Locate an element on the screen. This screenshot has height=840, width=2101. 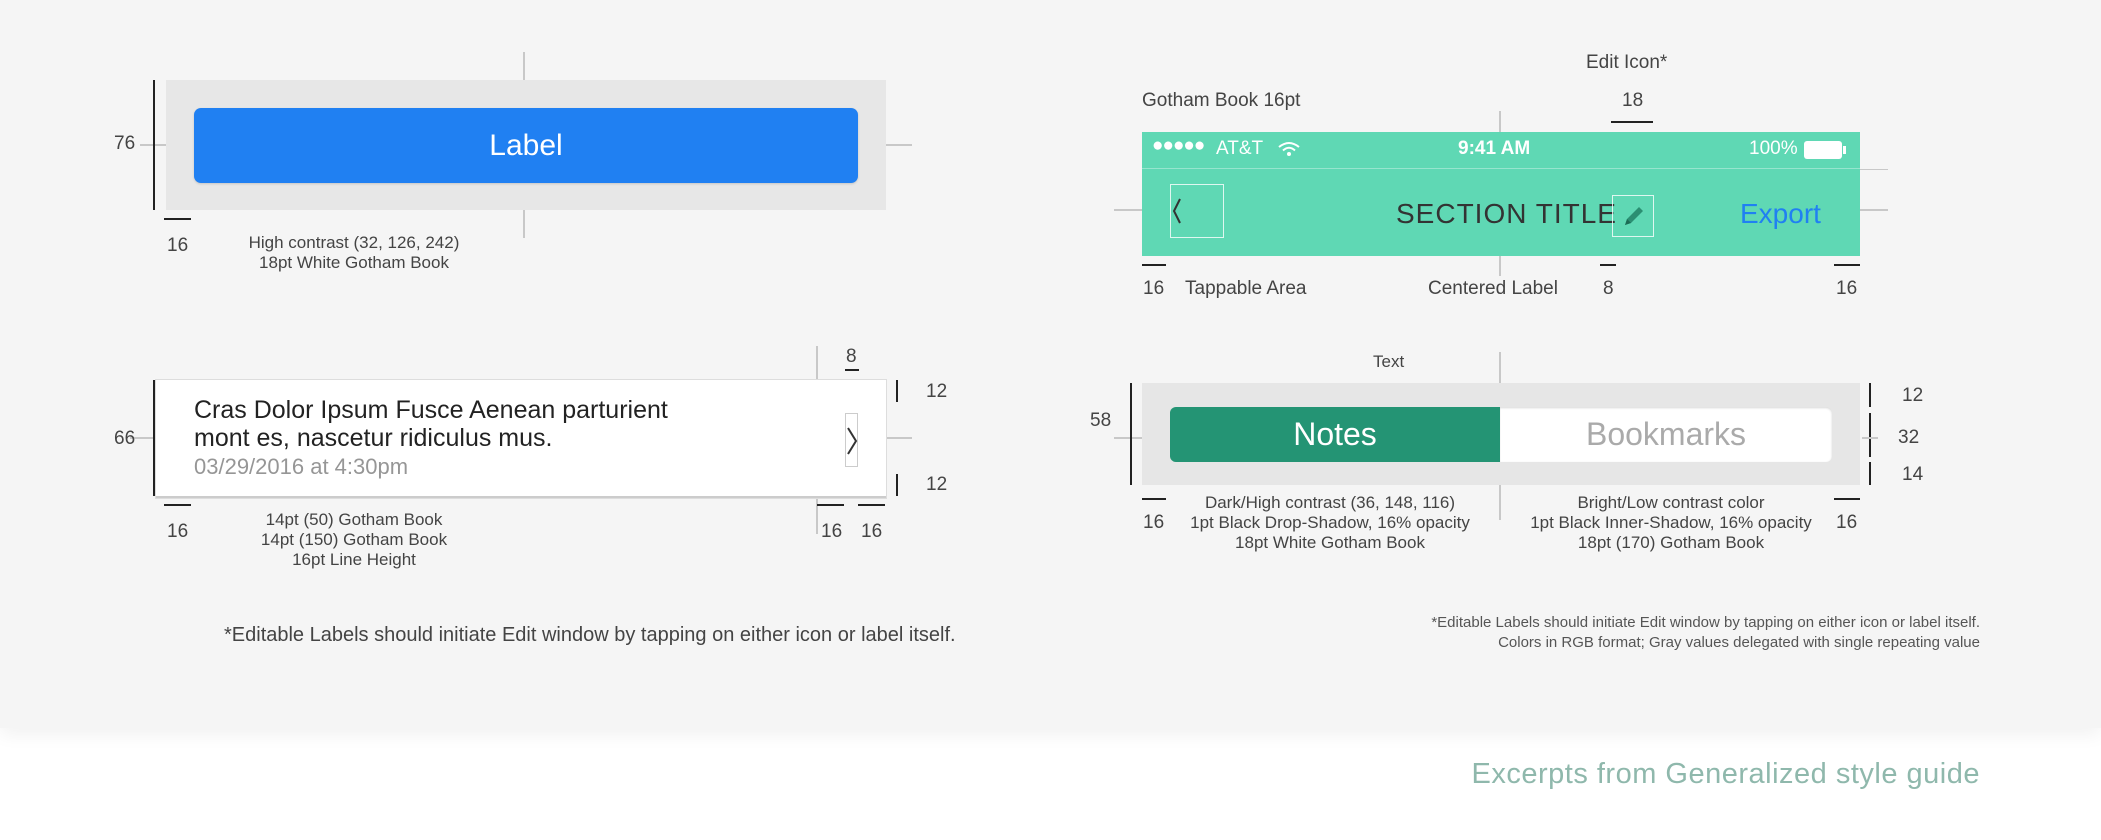
wifi-icon is located at coordinates (1289, 149).